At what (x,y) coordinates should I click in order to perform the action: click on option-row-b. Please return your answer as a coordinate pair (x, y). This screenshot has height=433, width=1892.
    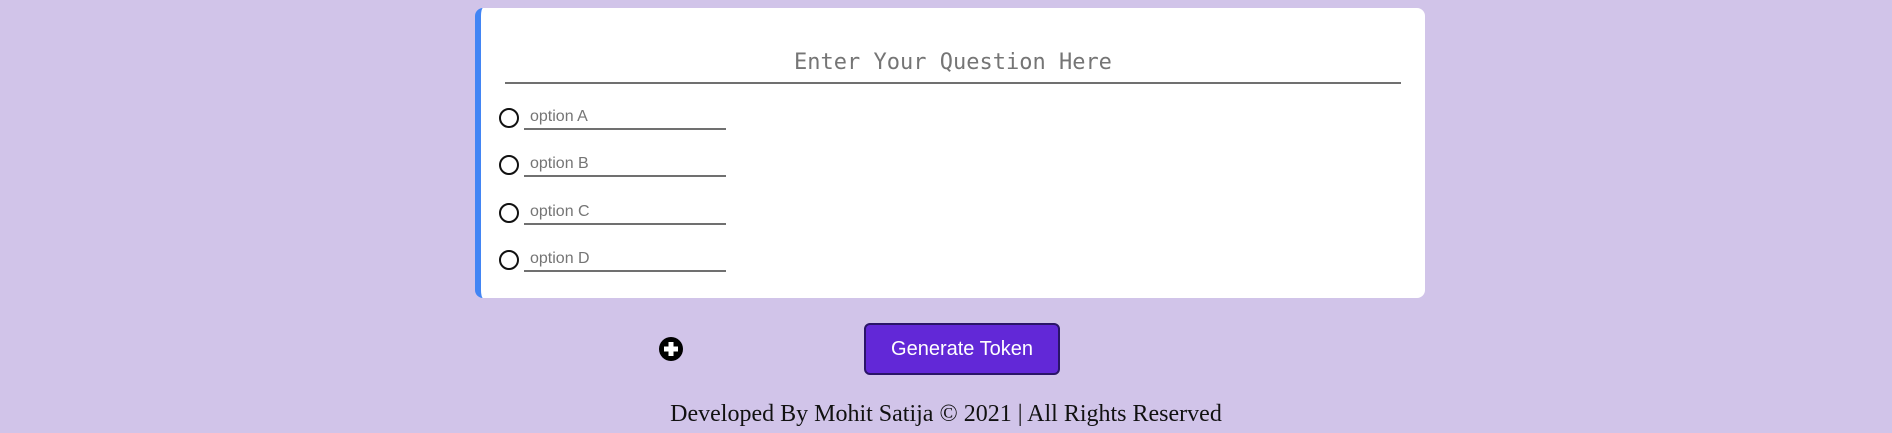
    Looking at the image, I should click on (612, 166).